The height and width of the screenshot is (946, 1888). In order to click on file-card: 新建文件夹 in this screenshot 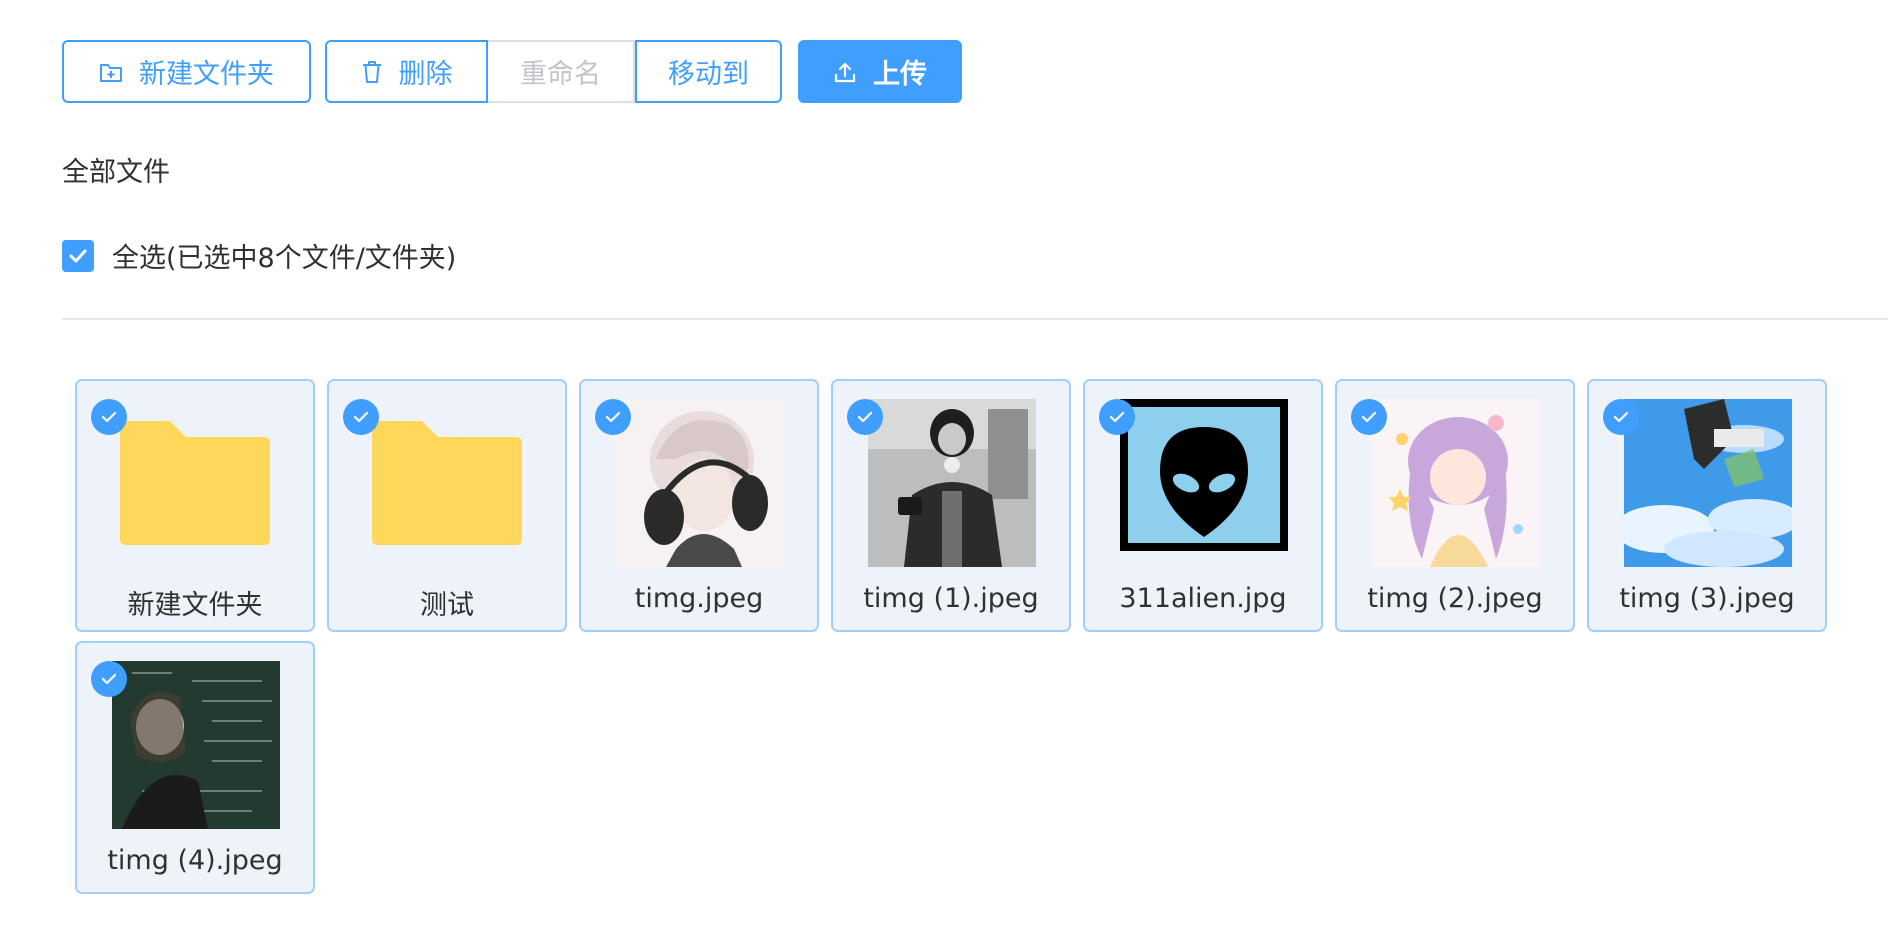, I will do `click(195, 505)`.